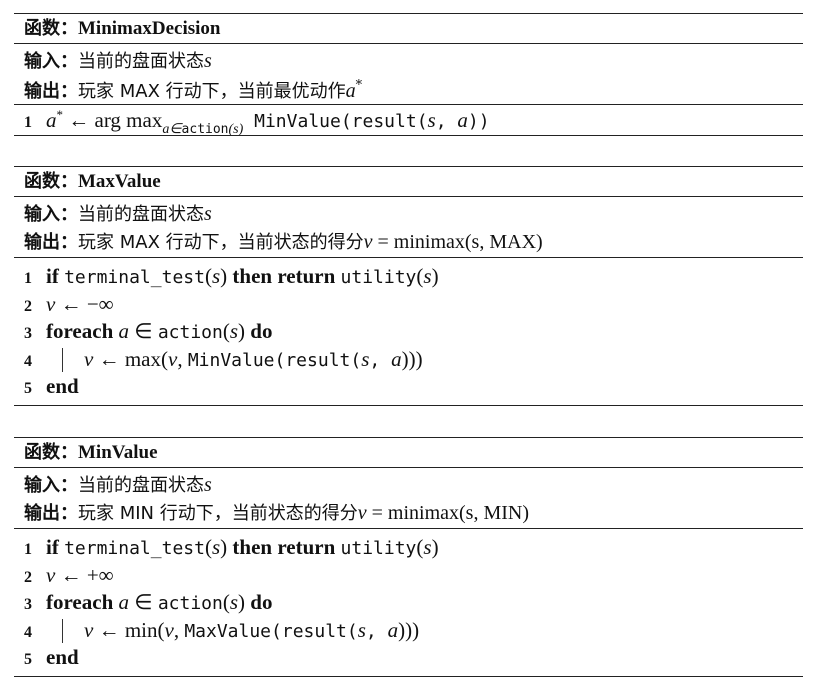 The image size is (820, 687). I want to click on function-name: MinimaxDecision, so click(149, 28).